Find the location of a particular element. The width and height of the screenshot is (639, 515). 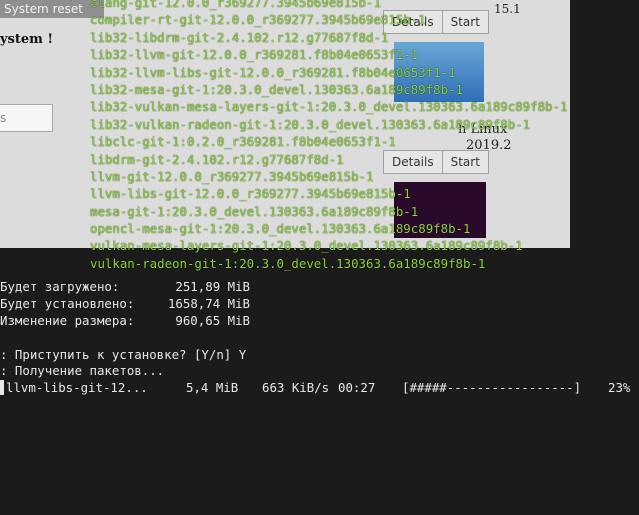

progress-speed: 663 KiB/s is located at coordinates (296, 387).